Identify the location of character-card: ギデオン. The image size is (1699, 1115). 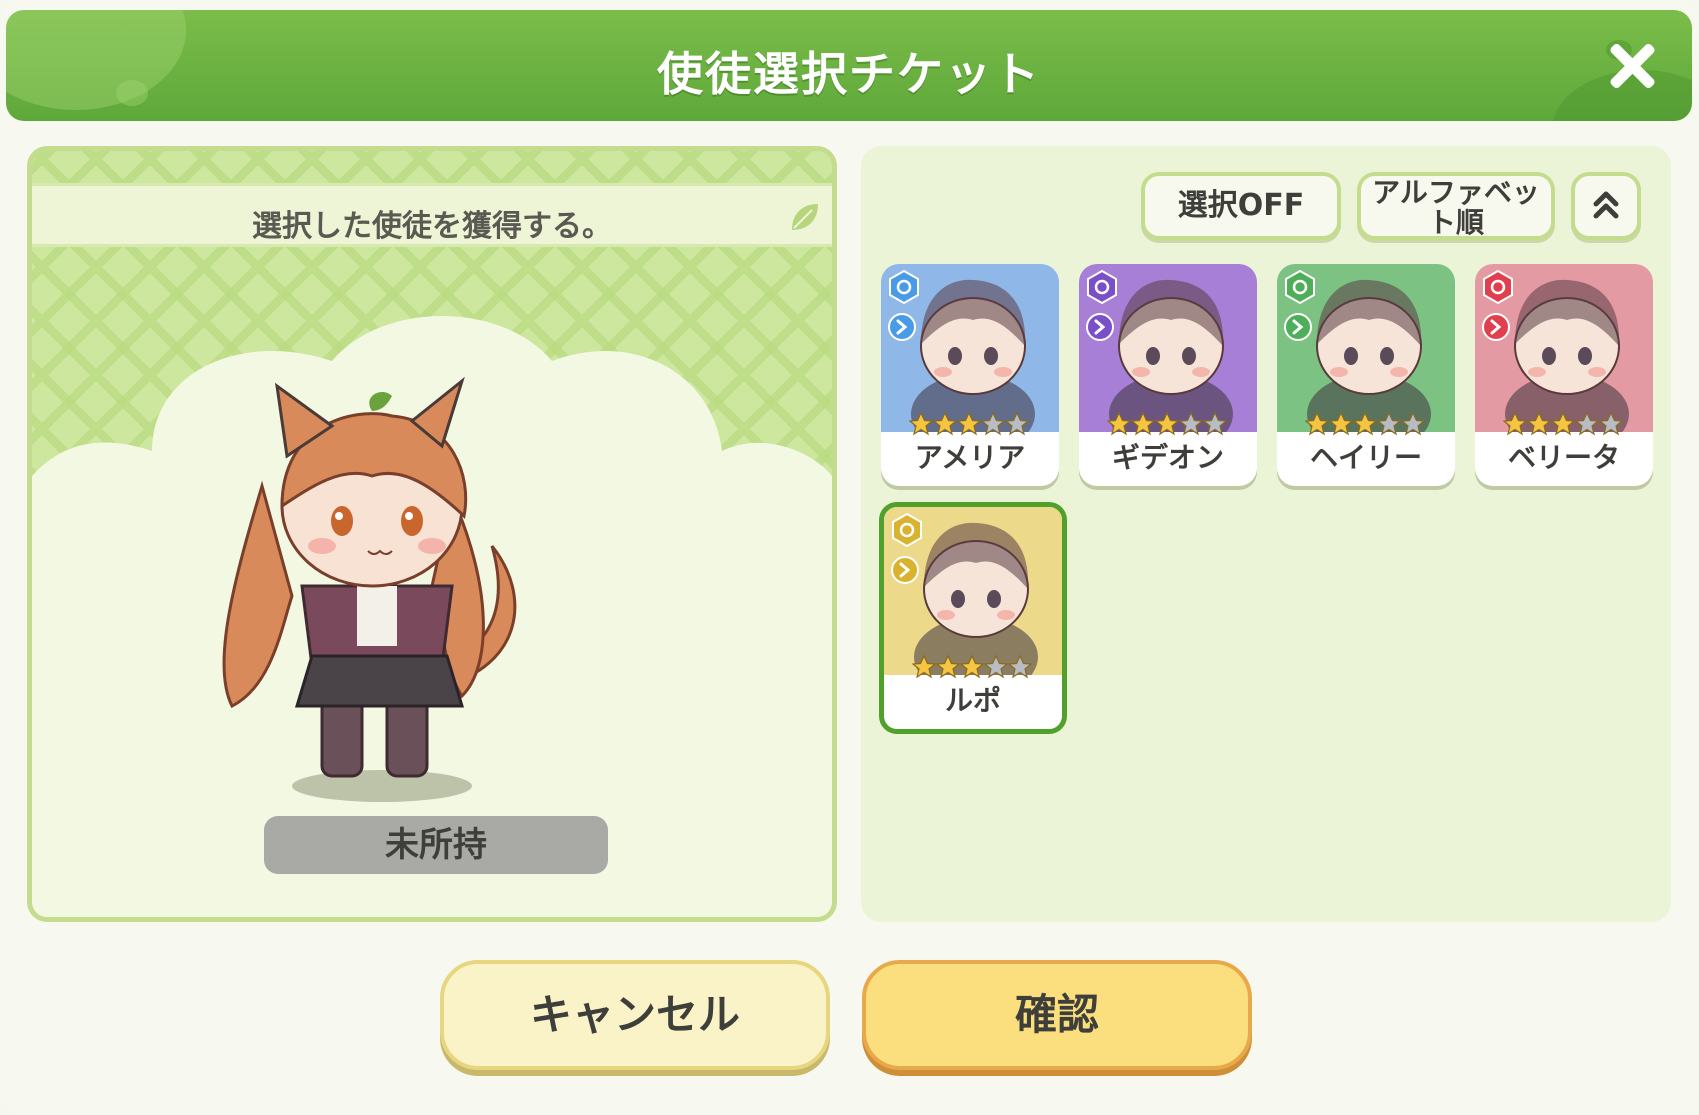
(1168, 375).